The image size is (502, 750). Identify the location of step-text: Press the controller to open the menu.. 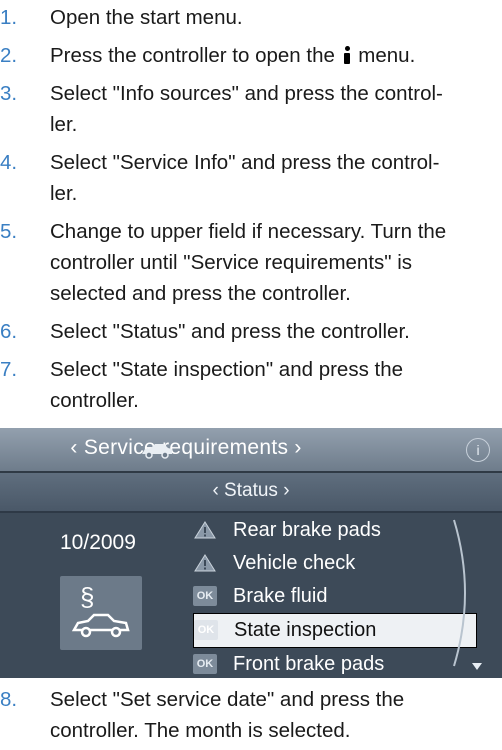
(270, 55).